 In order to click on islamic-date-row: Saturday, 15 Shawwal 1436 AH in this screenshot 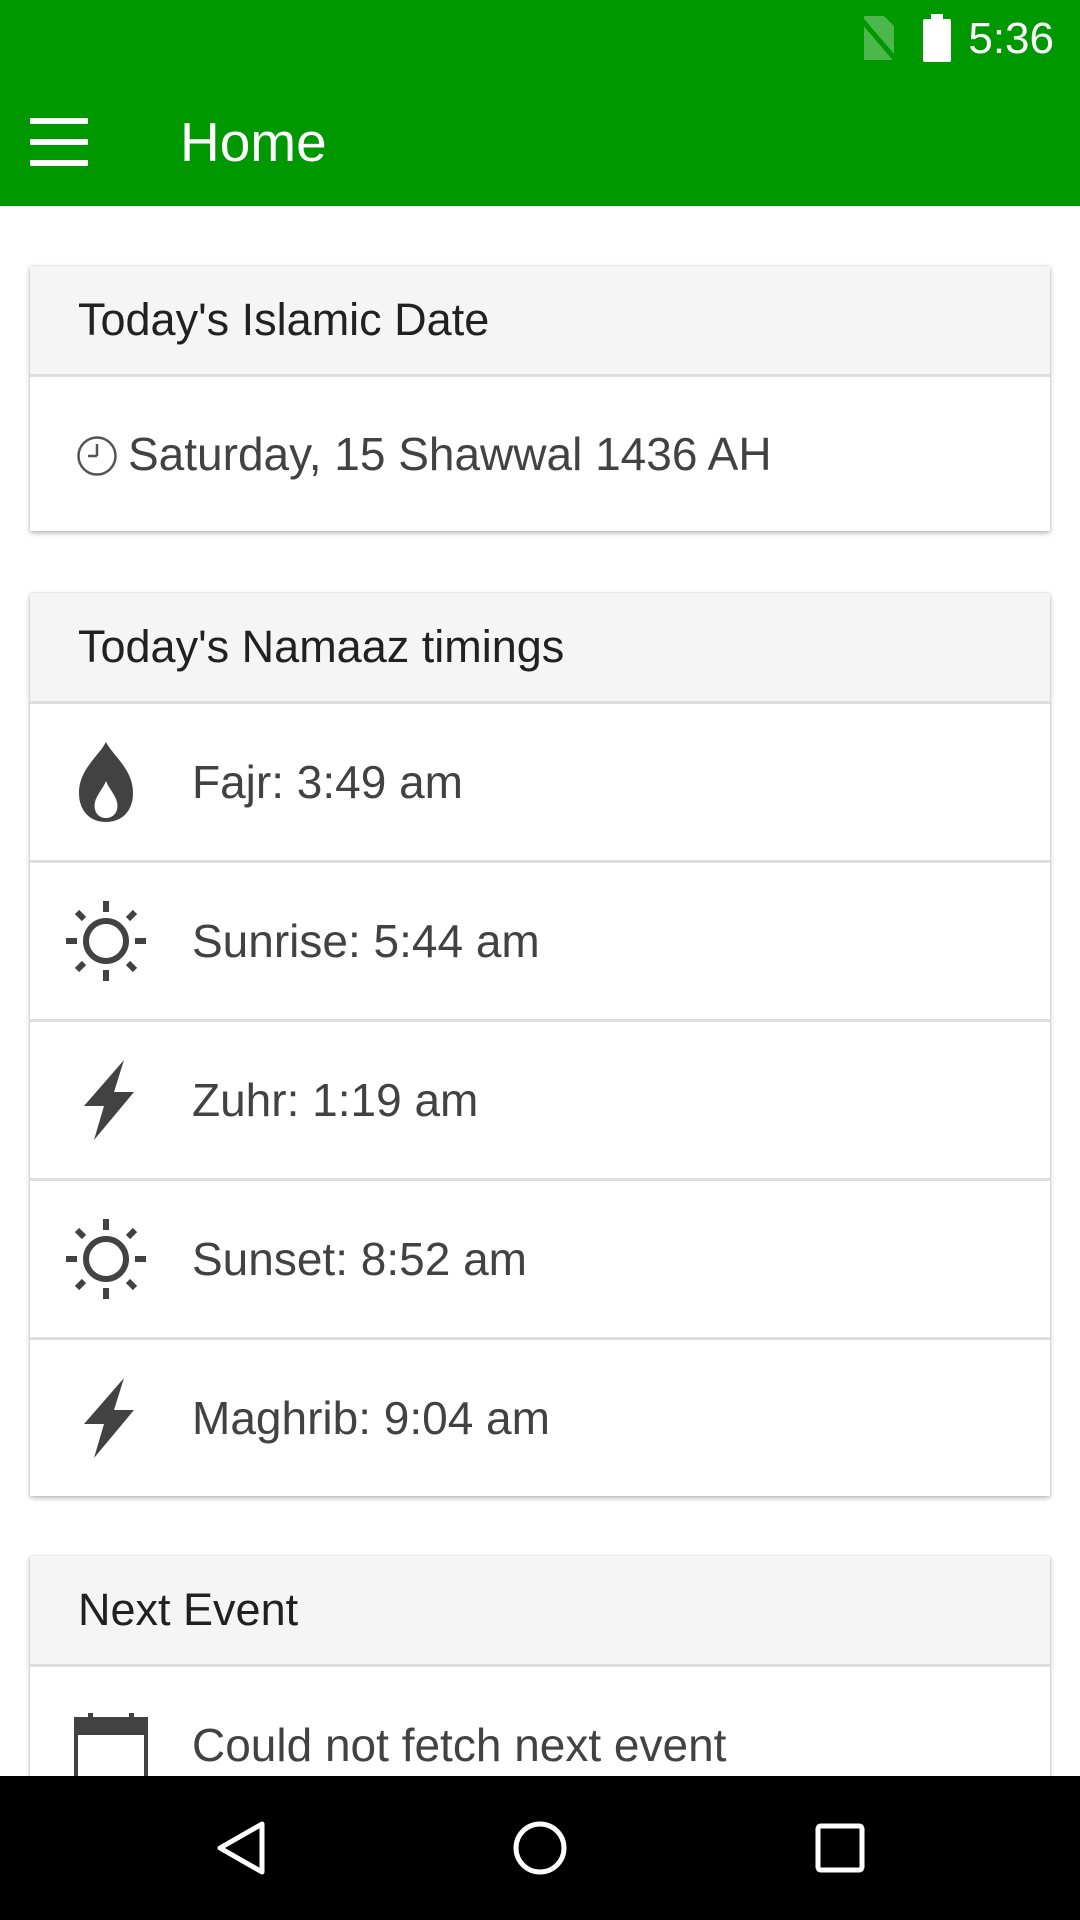, I will do `click(540, 454)`.